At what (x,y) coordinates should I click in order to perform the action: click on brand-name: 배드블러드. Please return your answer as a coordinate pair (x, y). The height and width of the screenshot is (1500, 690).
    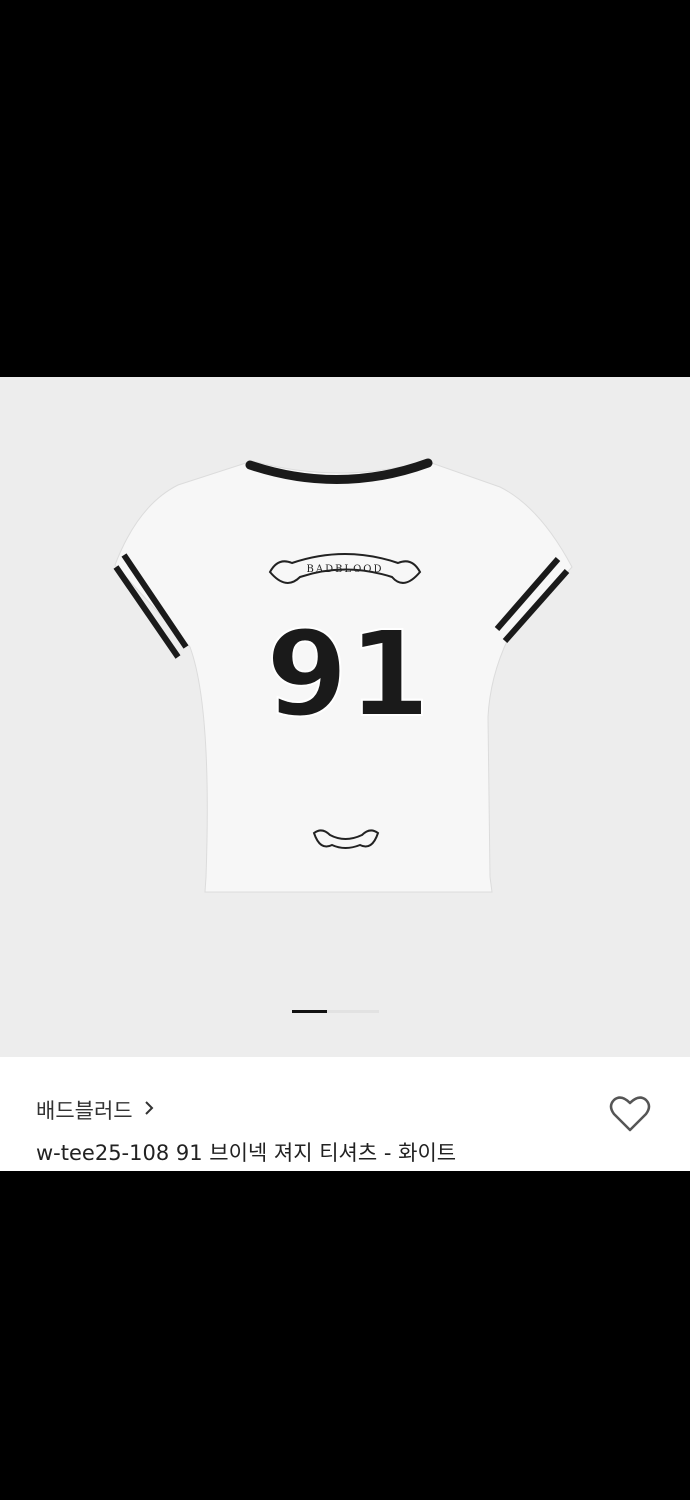
    Looking at the image, I should click on (84, 1111).